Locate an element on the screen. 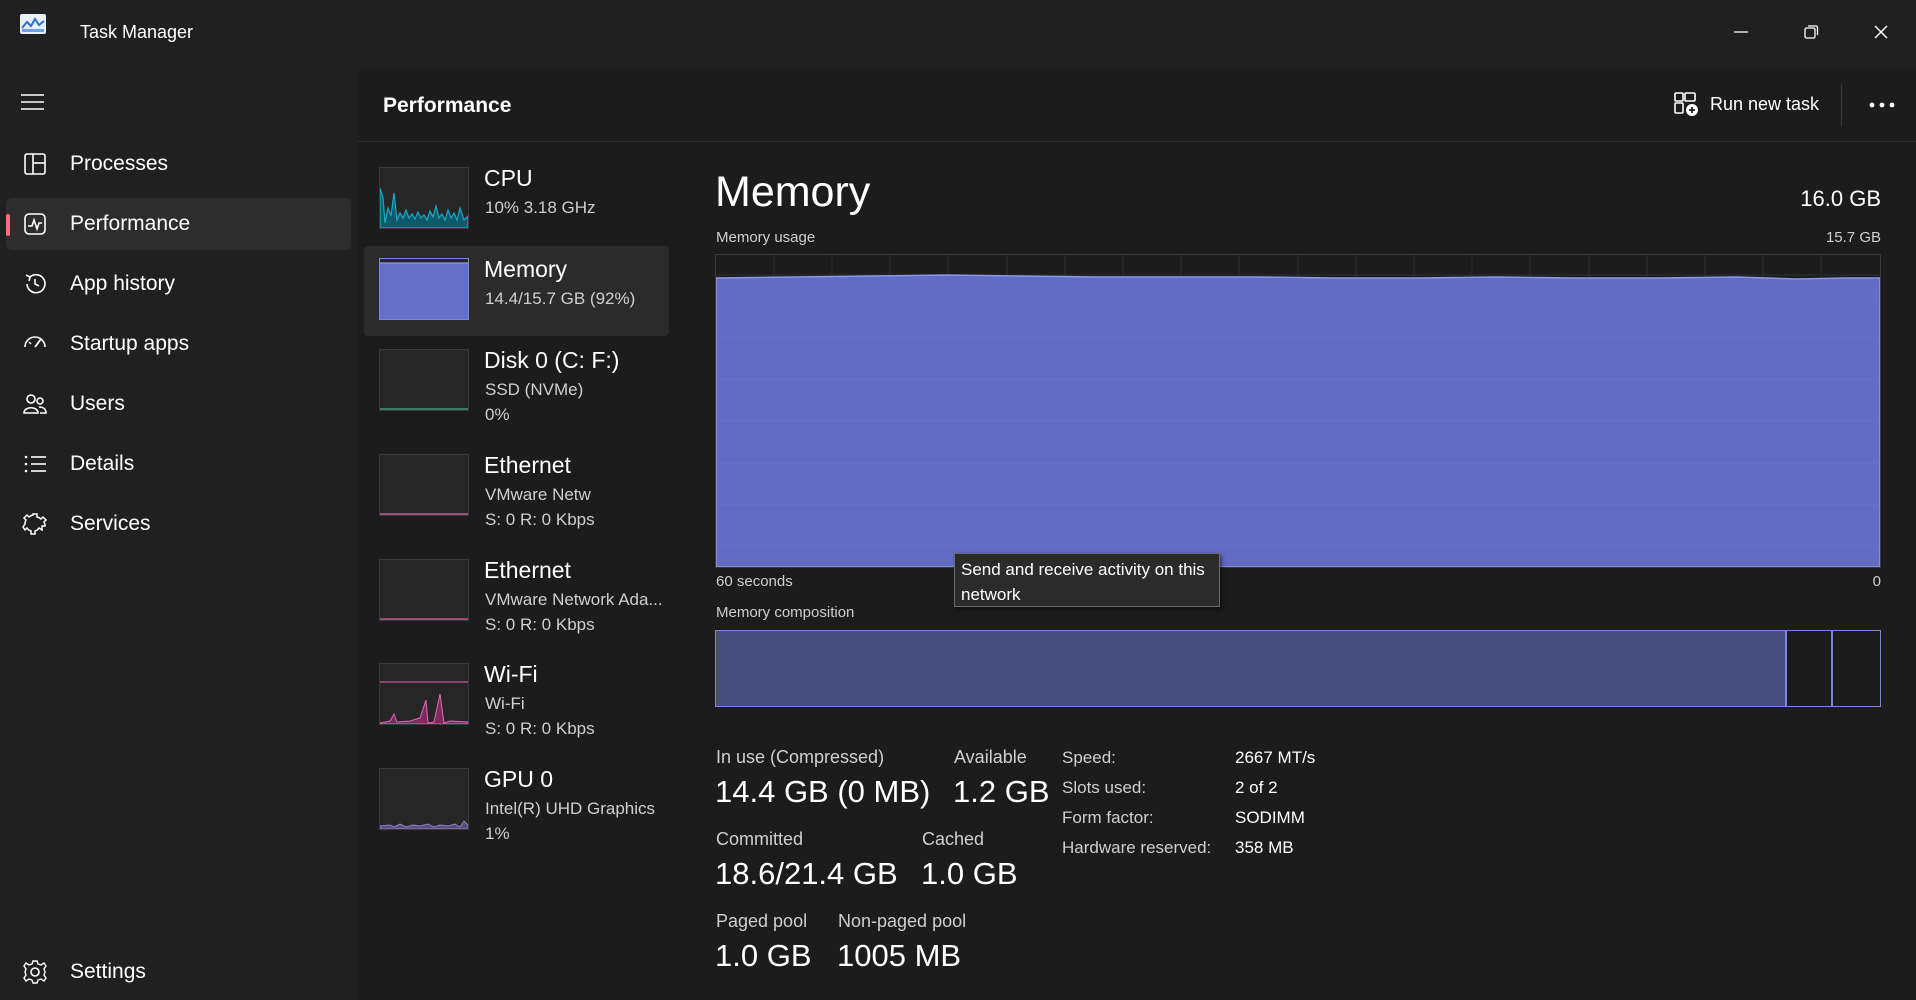 This screenshot has width=1916, height=1000. paged-pool-value: 1.0 GB is located at coordinates (763, 955).